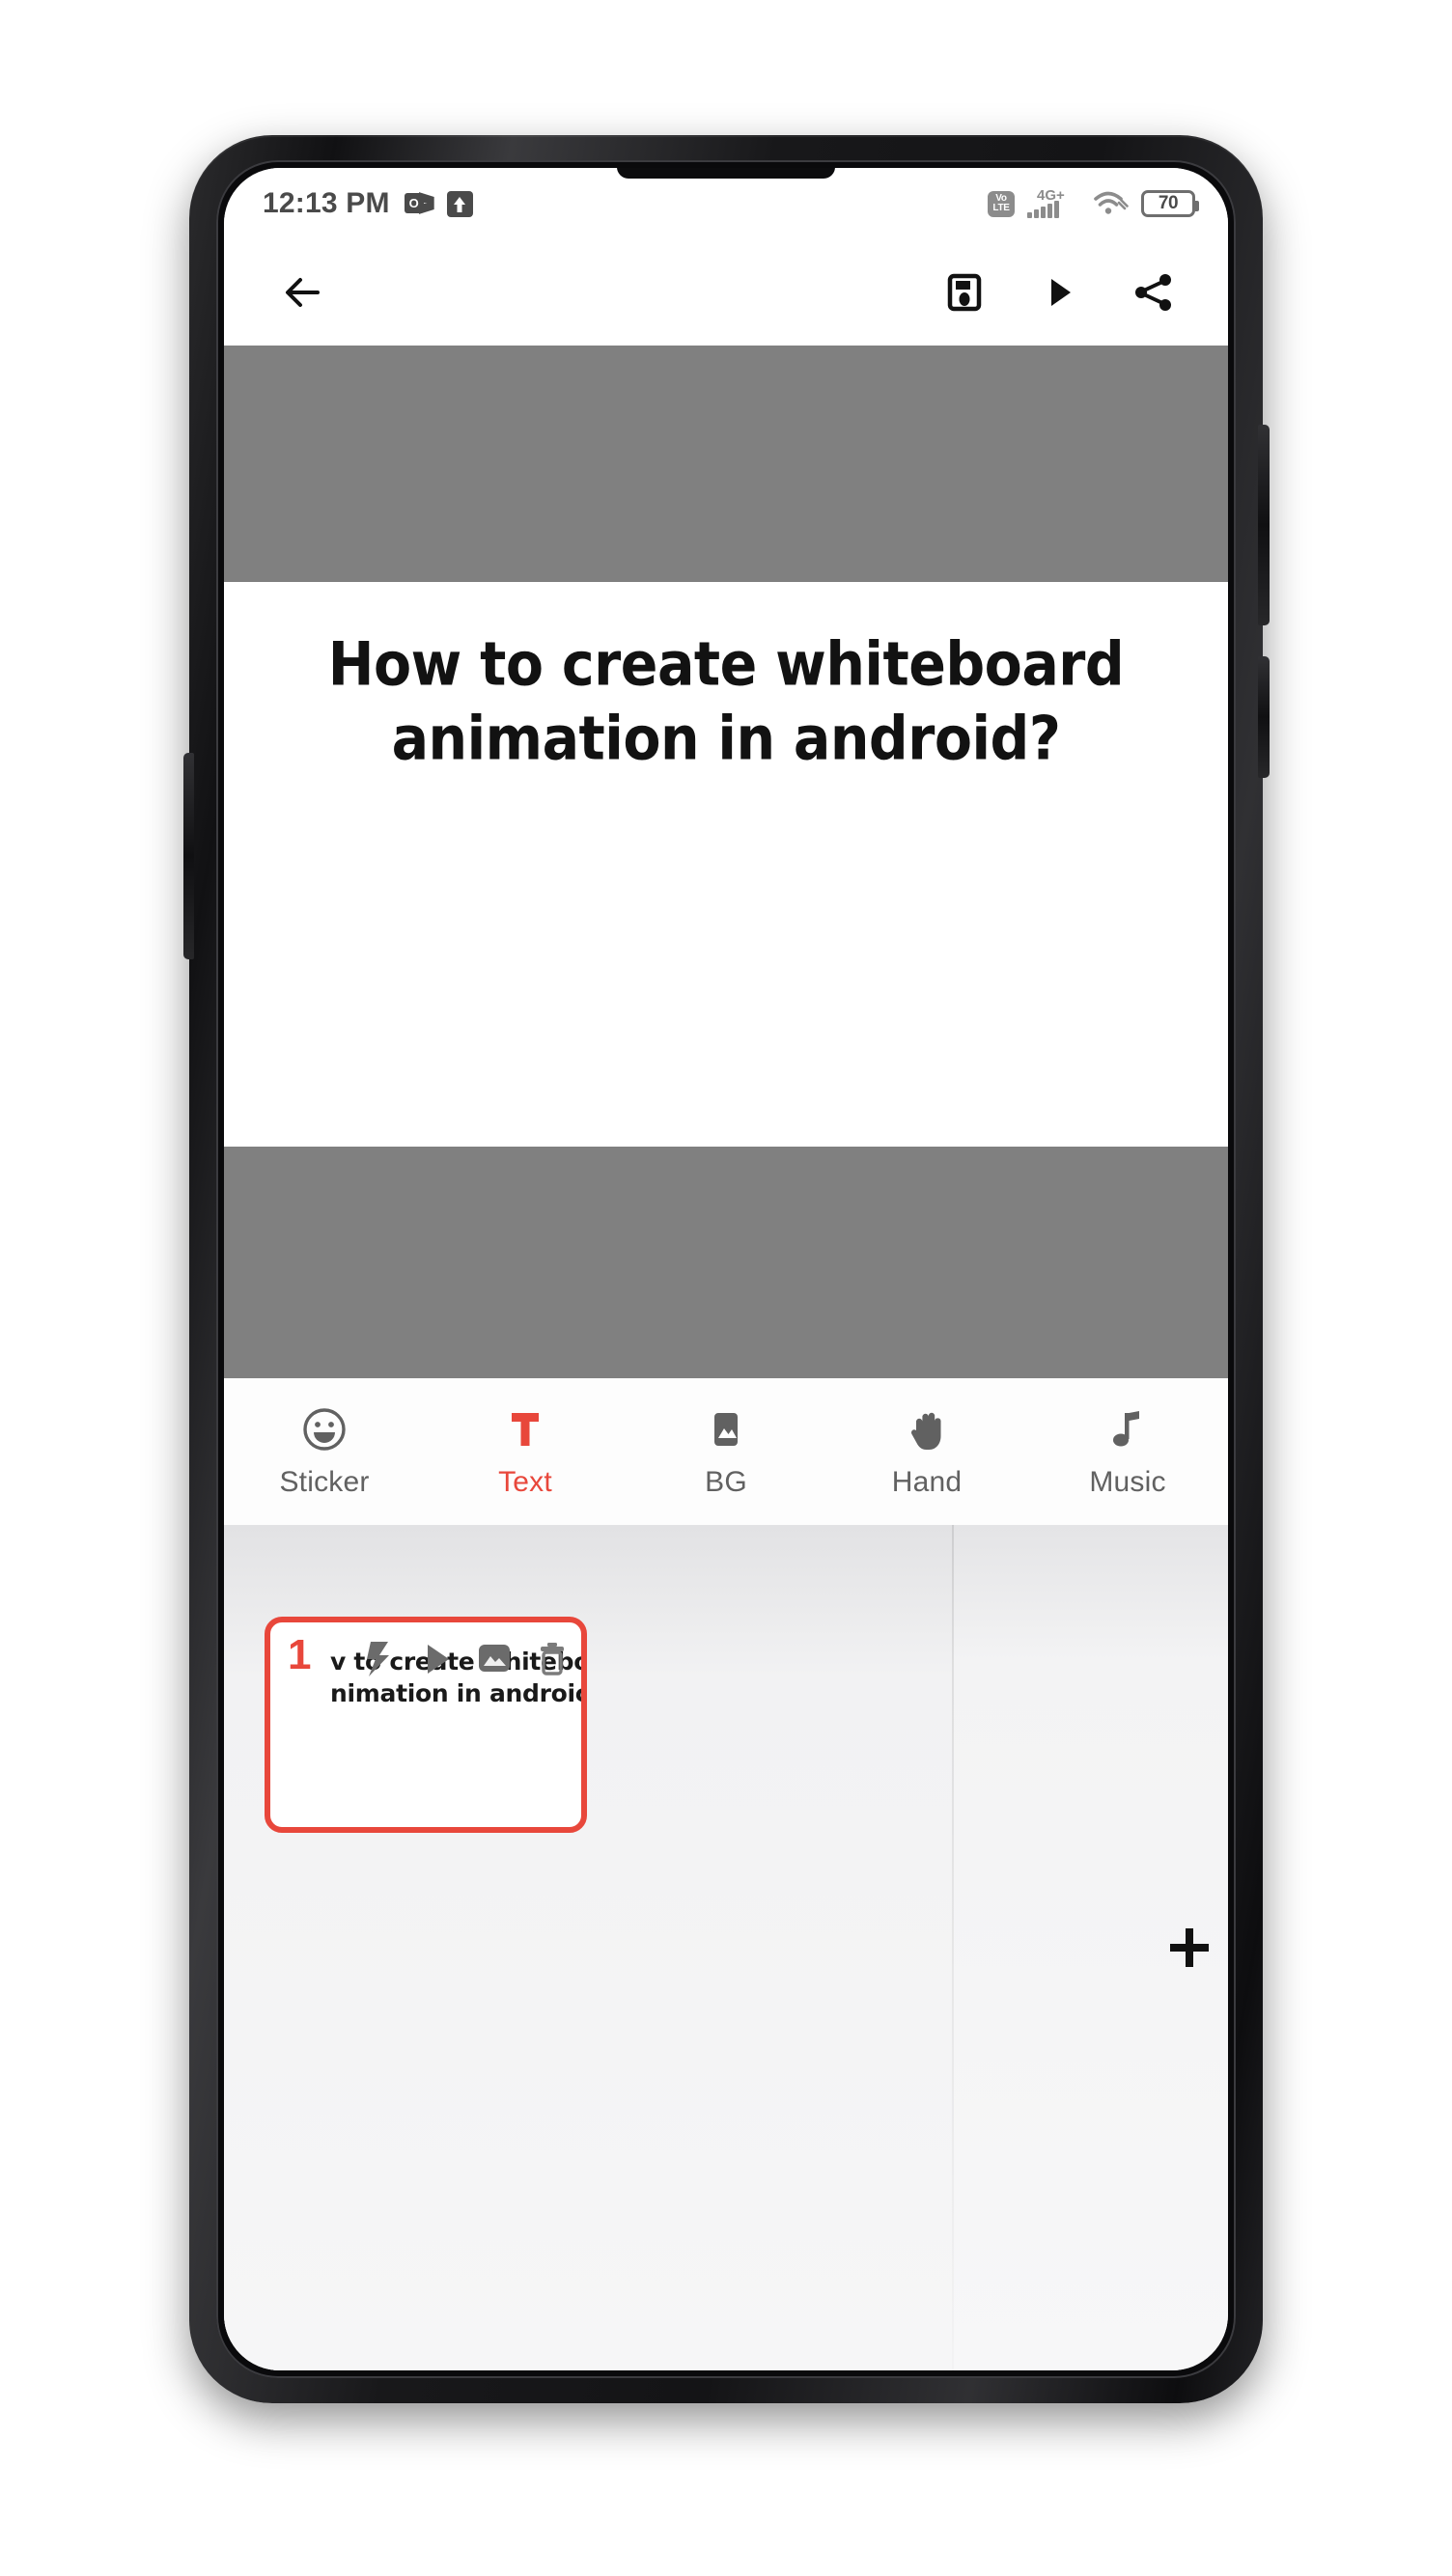  I want to click on add-slide-button, so click(1186, 1947).